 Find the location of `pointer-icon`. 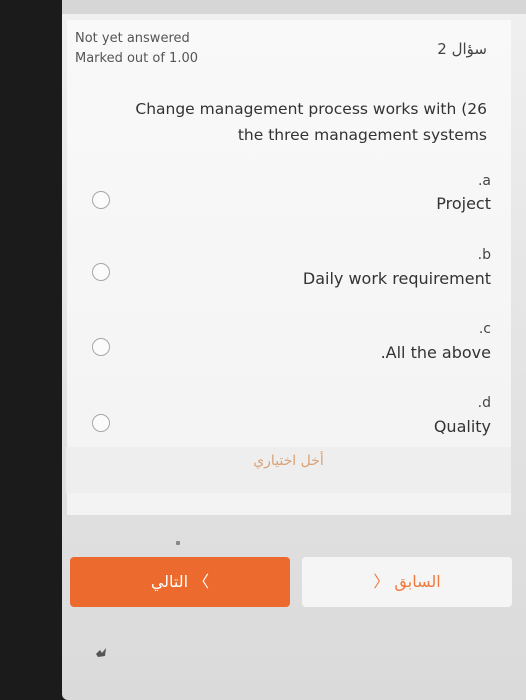

pointer-icon is located at coordinates (101, 652).